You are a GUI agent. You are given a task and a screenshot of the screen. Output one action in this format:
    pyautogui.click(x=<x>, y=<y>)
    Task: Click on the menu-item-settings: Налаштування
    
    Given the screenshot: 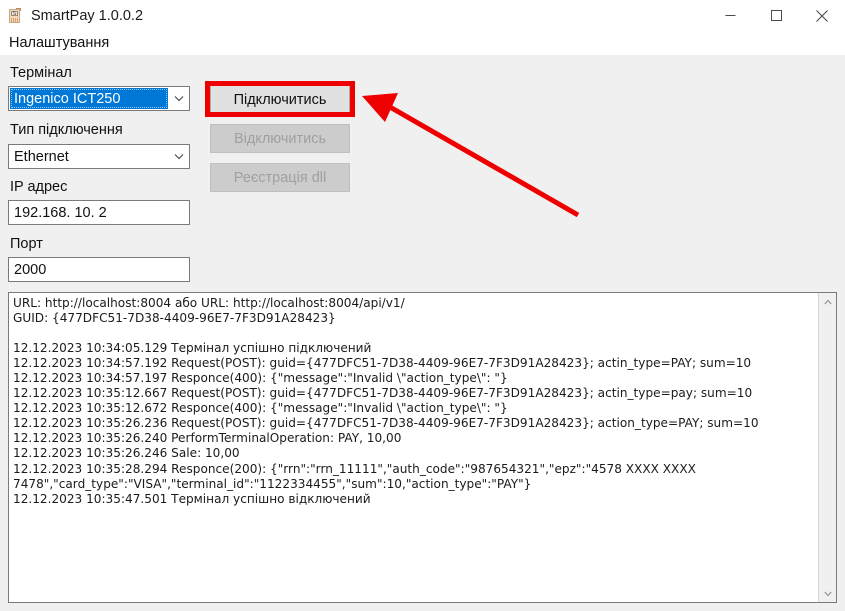 What is the action you would take?
    pyautogui.click(x=59, y=43)
    